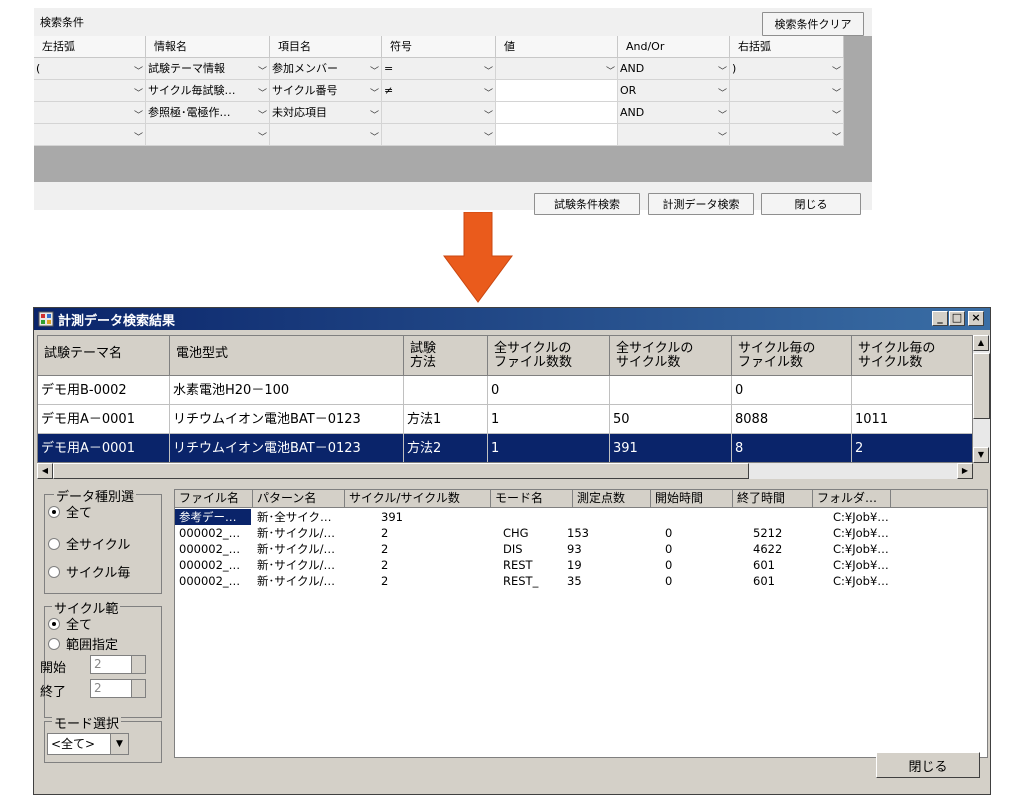  I want to click on end-cycle-stepper: 2, so click(118, 688).